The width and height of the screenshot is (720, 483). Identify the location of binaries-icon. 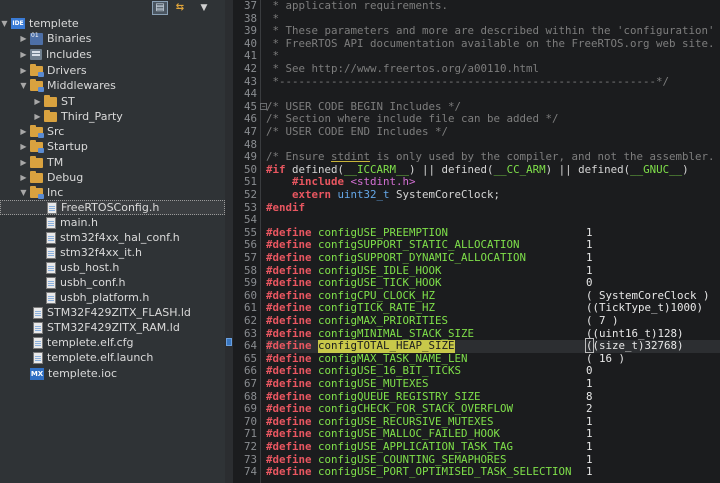
(36, 38).